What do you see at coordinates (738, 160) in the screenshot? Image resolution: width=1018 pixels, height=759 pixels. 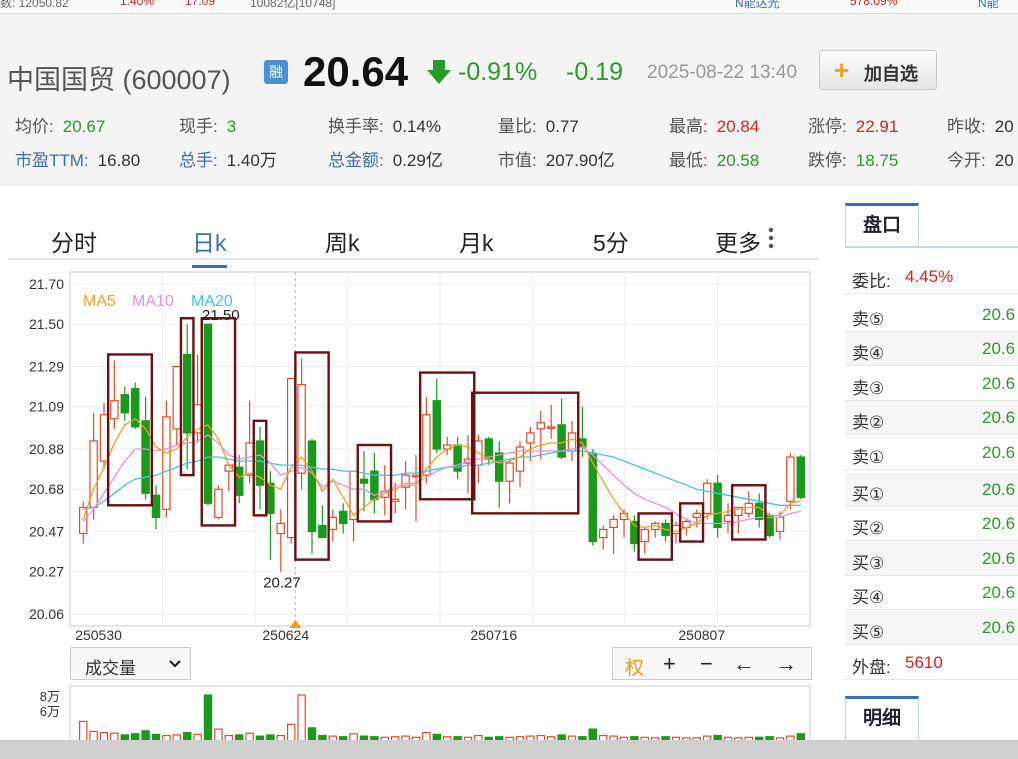 I see `quote-value: 20.58` at bounding box center [738, 160].